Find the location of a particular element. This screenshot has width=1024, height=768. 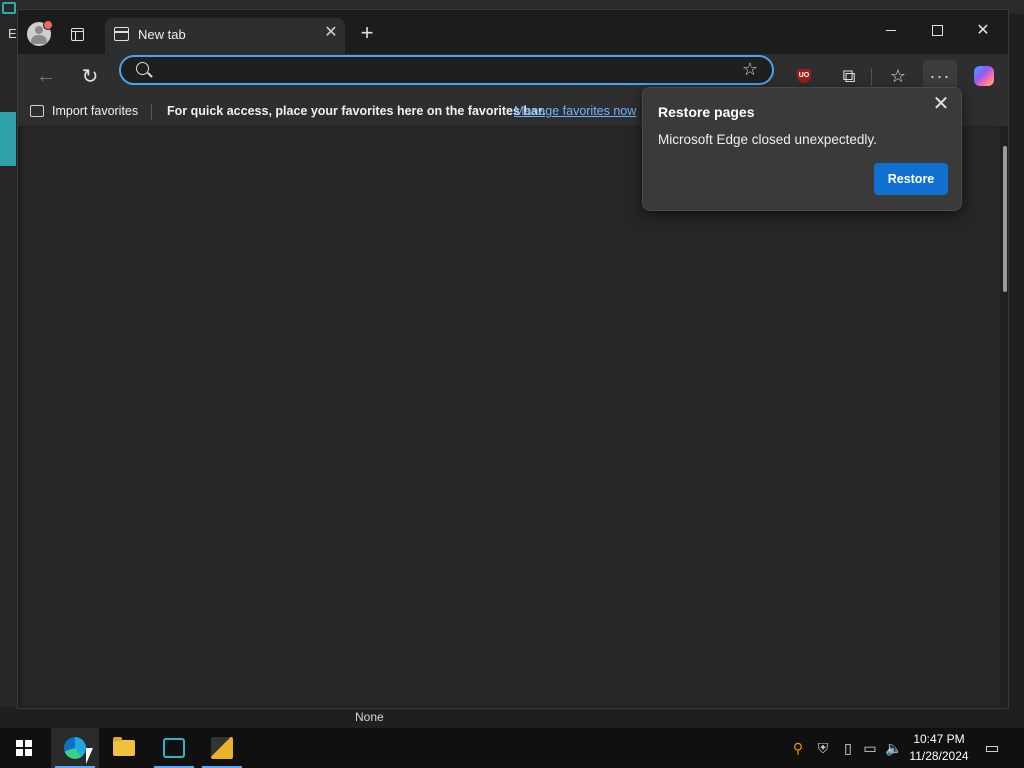

taskbar-app-button is located at coordinates (174, 748).